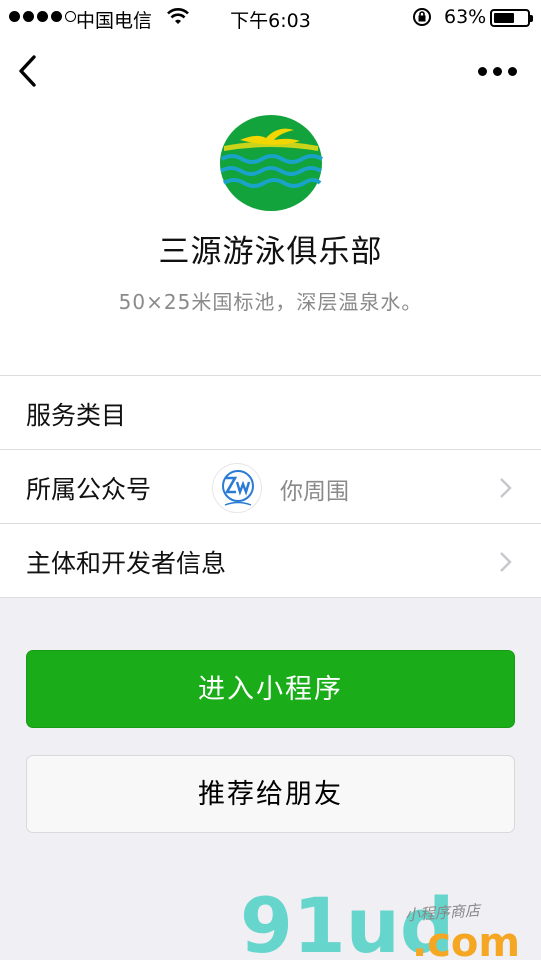  Describe the element at coordinates (270, 302) in the screenshot. I see `app-description: 50×25米国标池，深层温泉水。` at that location.